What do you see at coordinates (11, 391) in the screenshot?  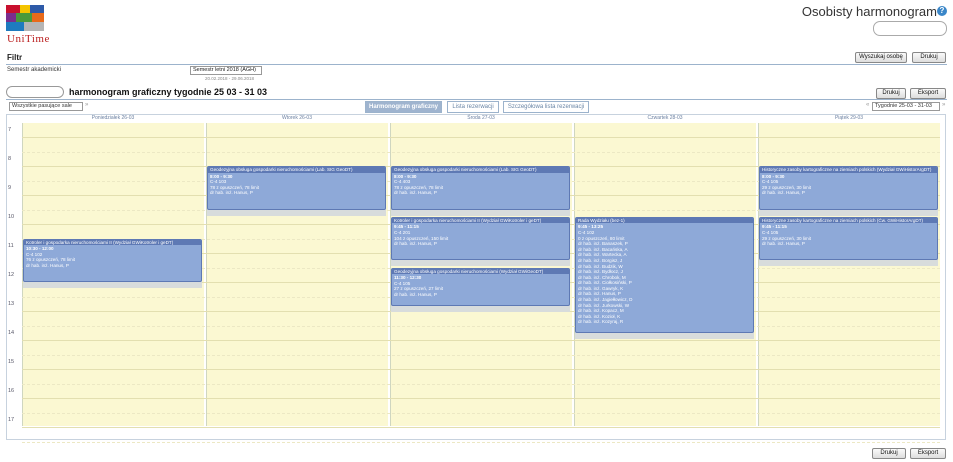 I see `hour-label: 16` at bounding box center [11, 391].